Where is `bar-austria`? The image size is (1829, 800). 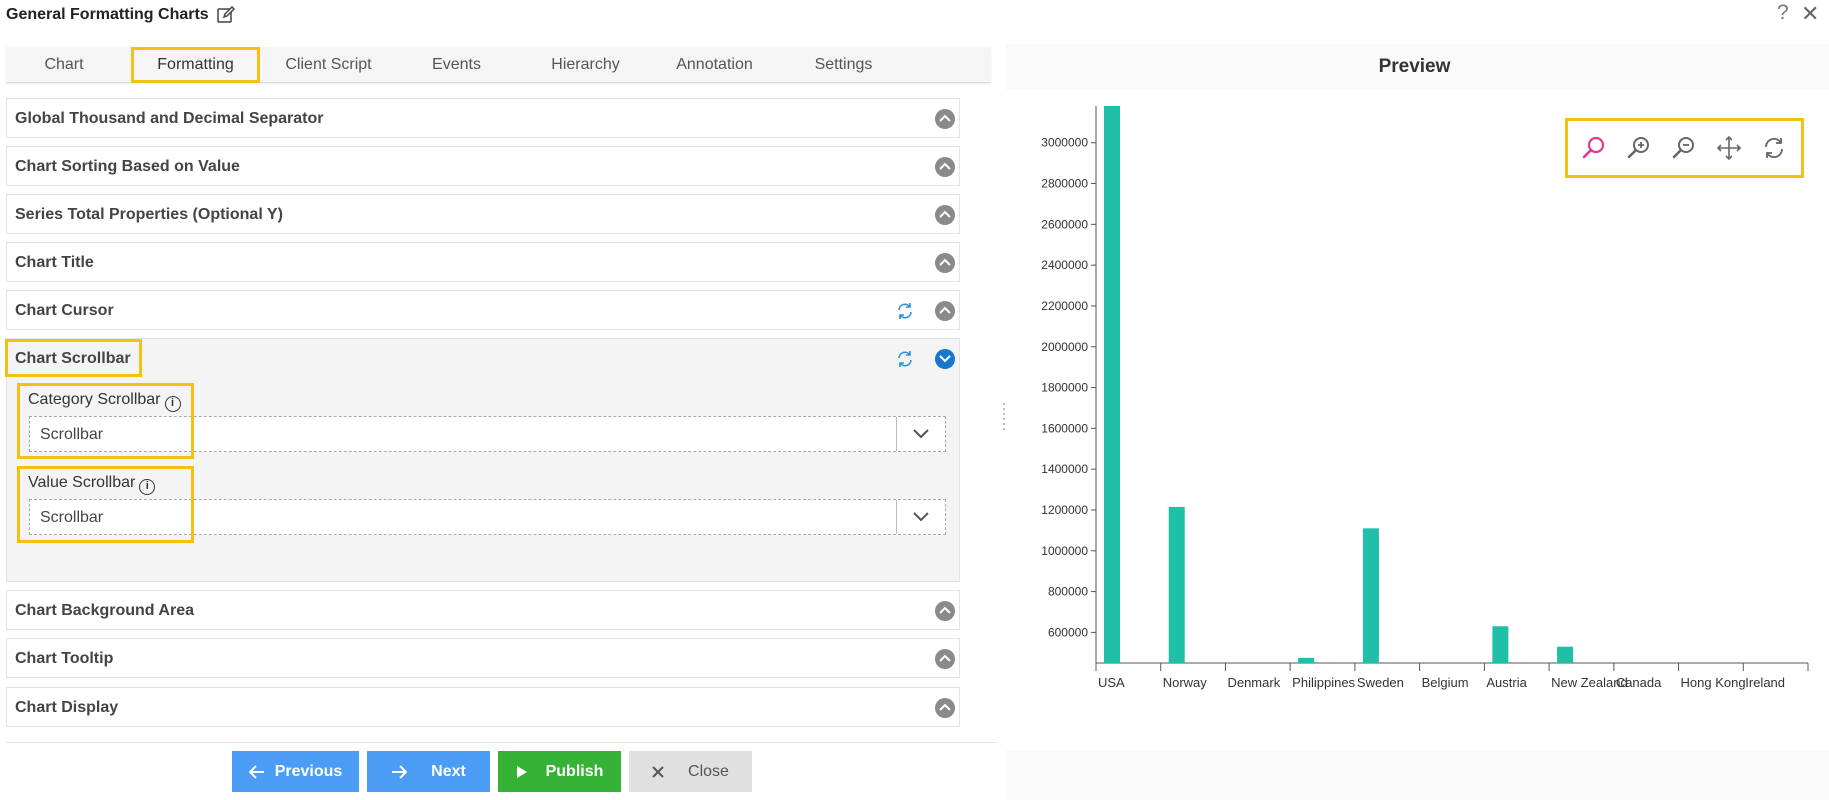 bar-austria is located at coordinates (1500, 644).